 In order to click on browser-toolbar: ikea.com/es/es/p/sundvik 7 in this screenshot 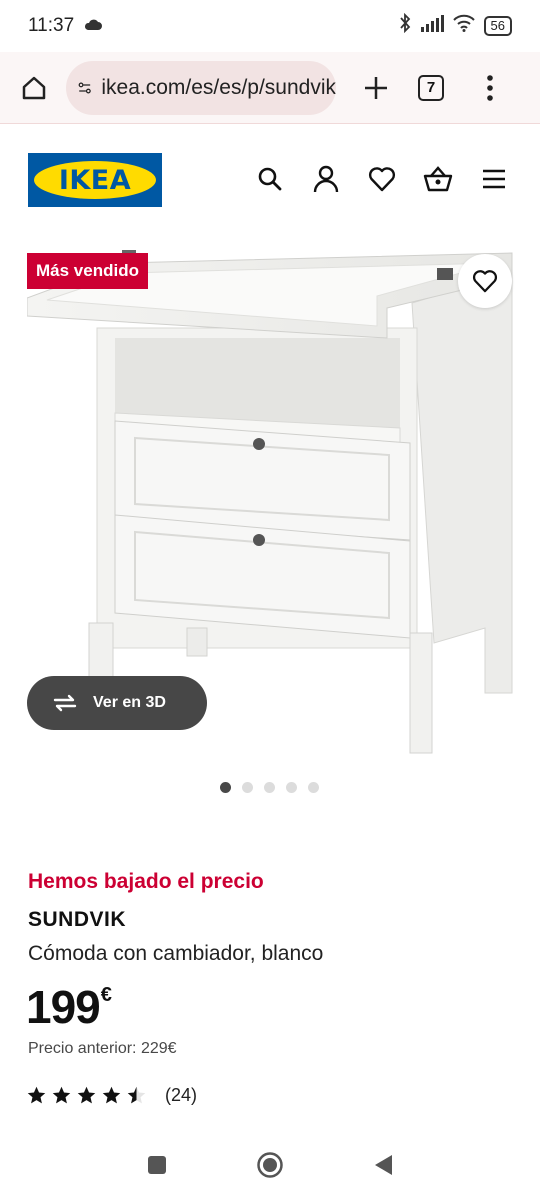, I will do `click(270, 88)`.